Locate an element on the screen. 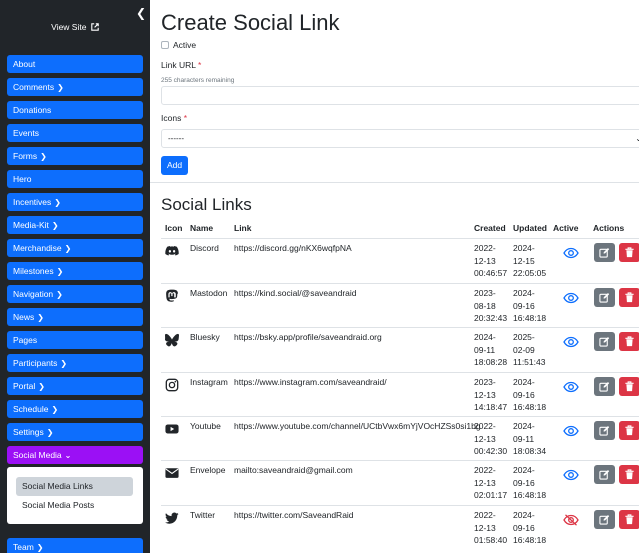  sidebar-item-participants: Participants ❯ is located at coordinates (75, 363).